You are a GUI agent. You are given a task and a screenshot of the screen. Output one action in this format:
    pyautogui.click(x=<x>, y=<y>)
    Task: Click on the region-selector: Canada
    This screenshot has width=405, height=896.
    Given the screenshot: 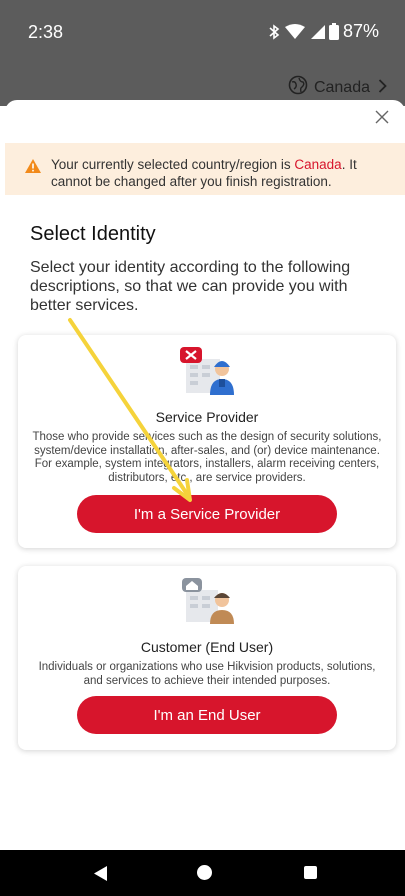 What is the action you would take?
    pyautogui.click(x=337, y=87)
    